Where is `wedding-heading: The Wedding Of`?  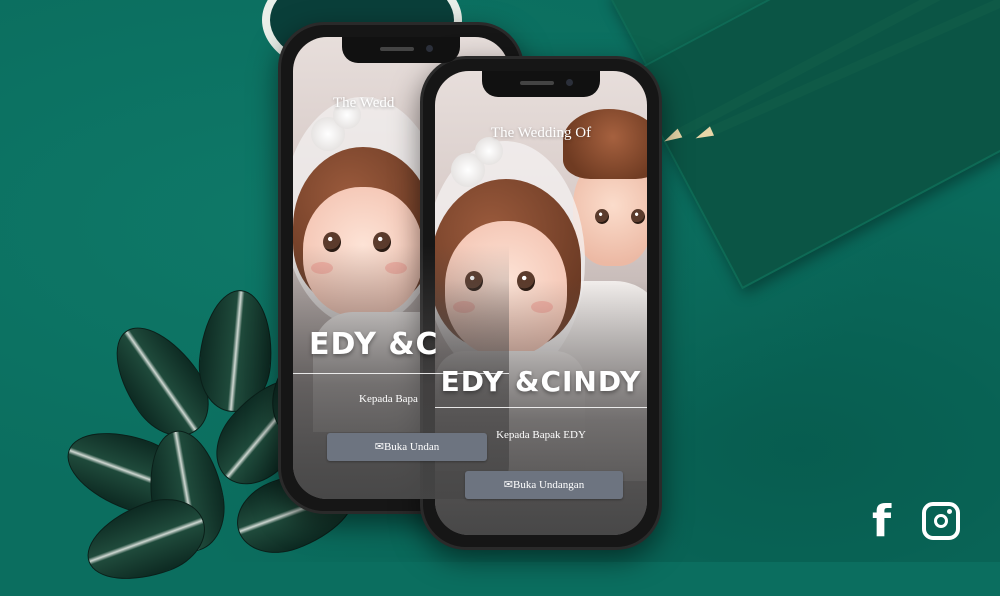 wedding-heading: The Wedding Of is located at coordinates (541, 133).